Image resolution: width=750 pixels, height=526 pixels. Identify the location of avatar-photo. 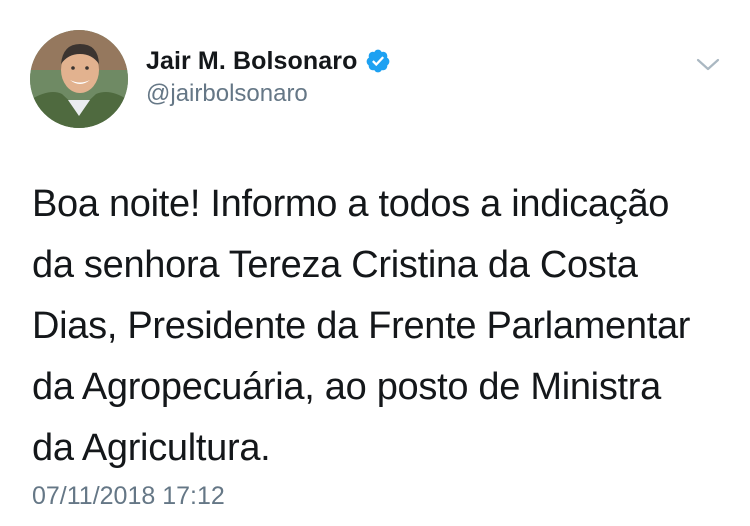
(79, 79).